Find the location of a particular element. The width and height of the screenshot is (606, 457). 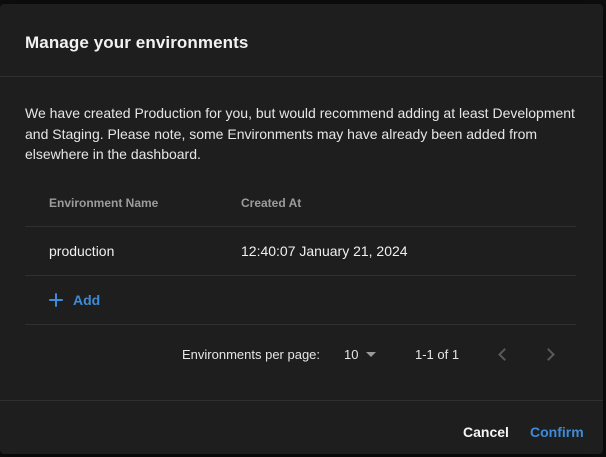

chevron-left-icon is located at coordinates (504, 354).